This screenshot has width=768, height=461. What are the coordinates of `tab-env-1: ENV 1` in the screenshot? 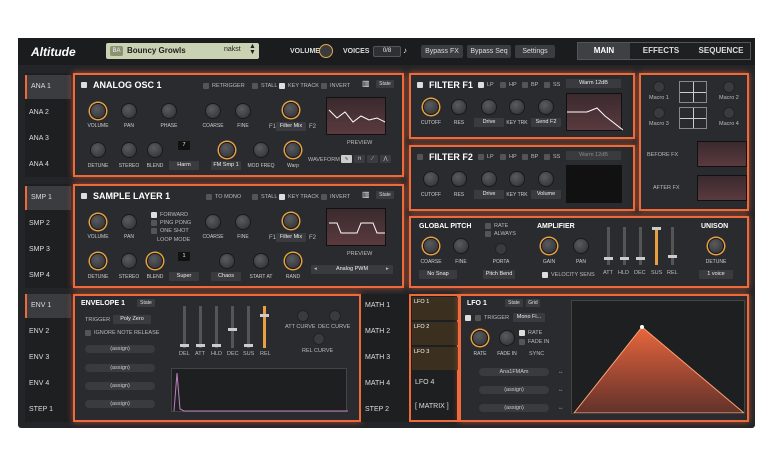 It's located at (48, 306).